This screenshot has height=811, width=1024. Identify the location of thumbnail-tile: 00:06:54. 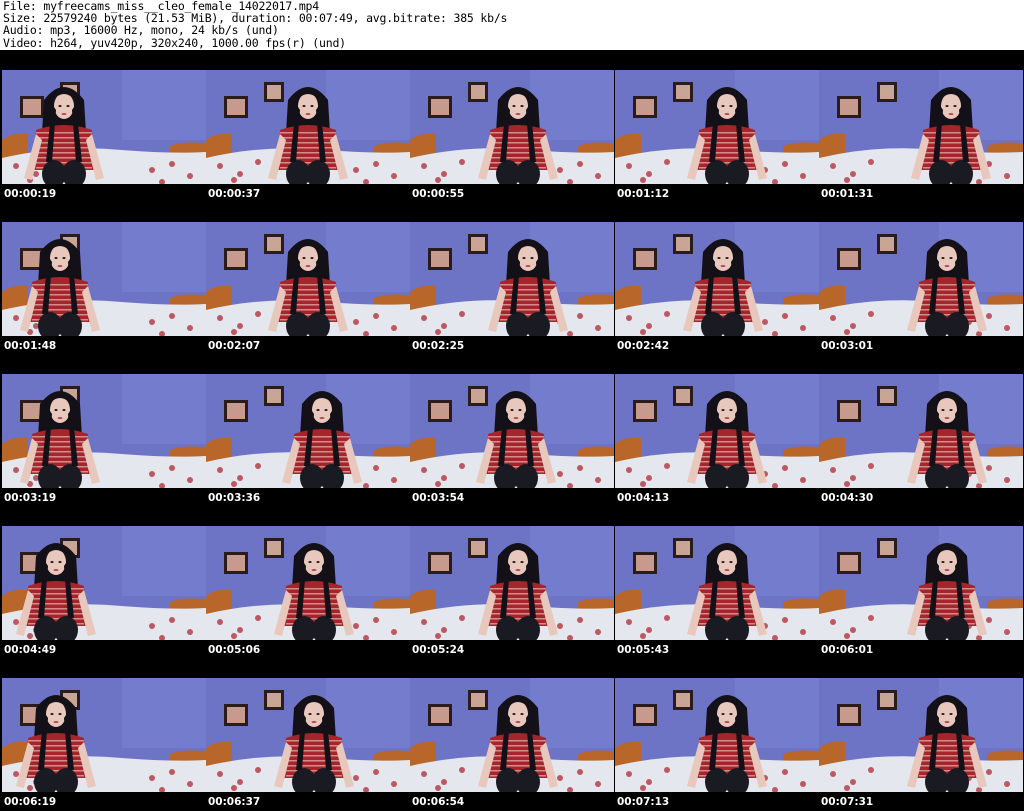
(512, 734).